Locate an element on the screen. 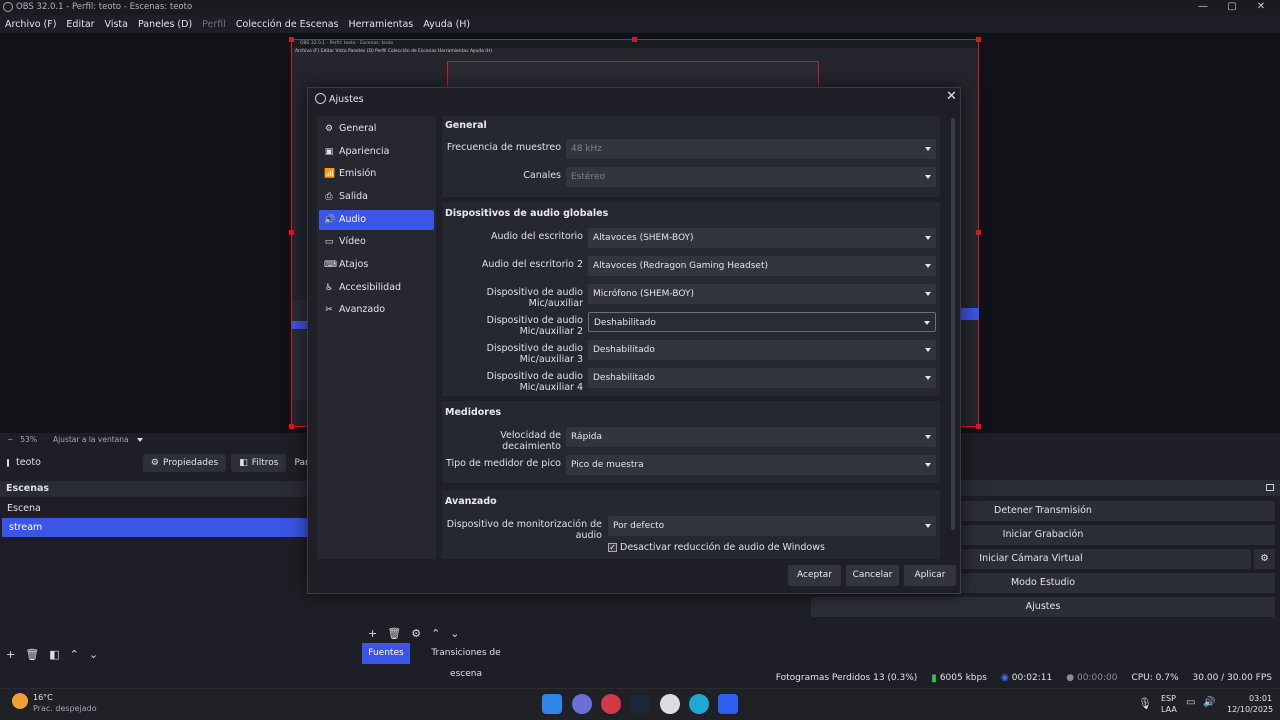 This screenshot has height=720, width=1280. lang-secondary: LAA is located at coordinates (1169, 709).